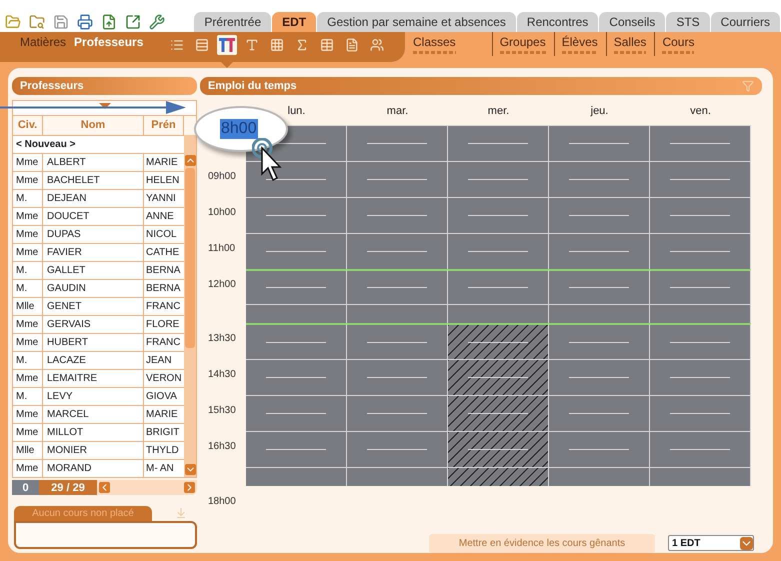  Describe the element at coordinates (104, 106) in the screenshot. I see `sort-icon` at that location.